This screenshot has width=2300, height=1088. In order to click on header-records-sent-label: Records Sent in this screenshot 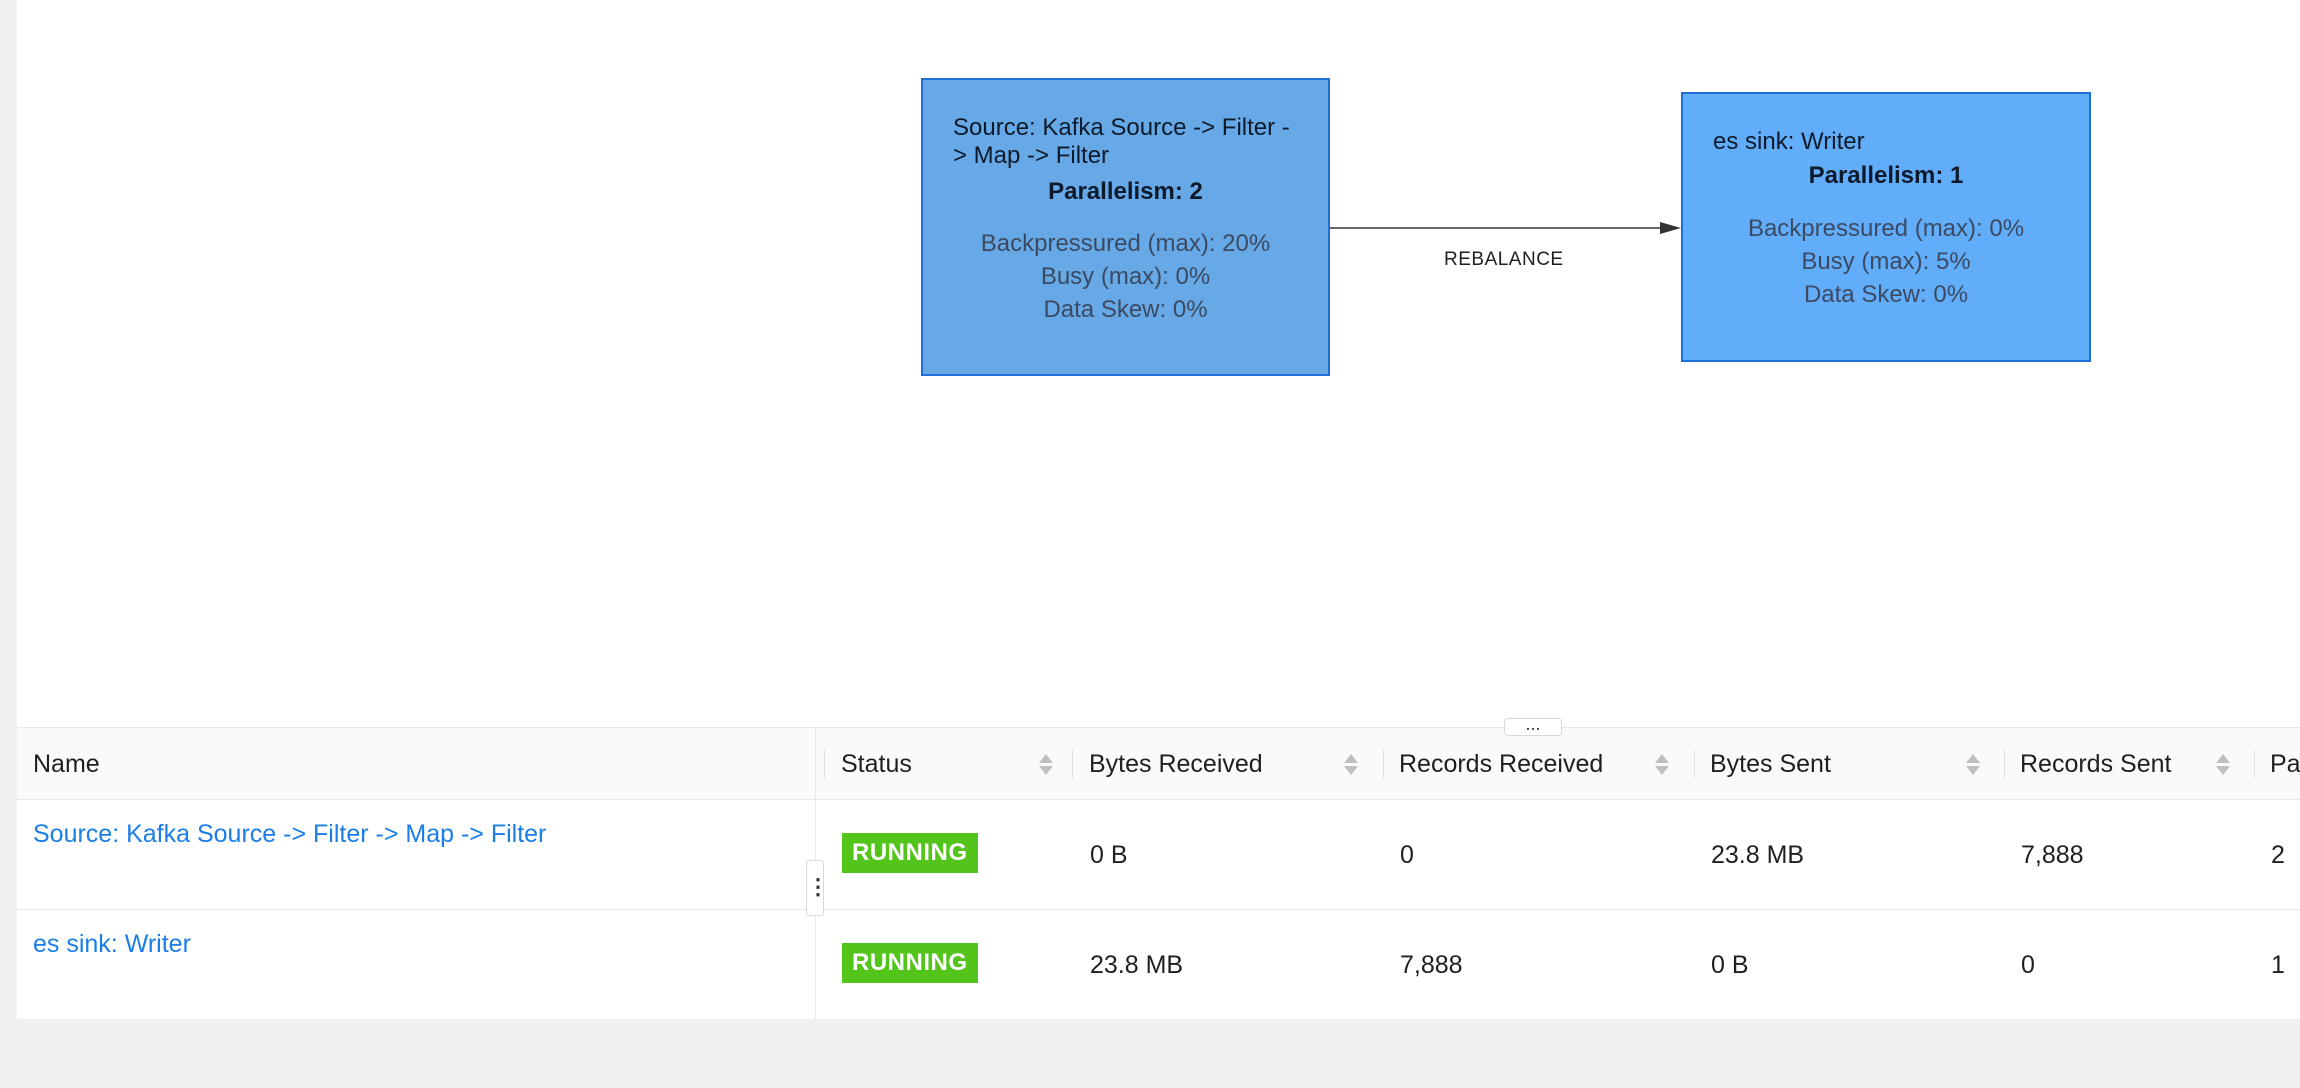, I will do `click(2096, 764)`.